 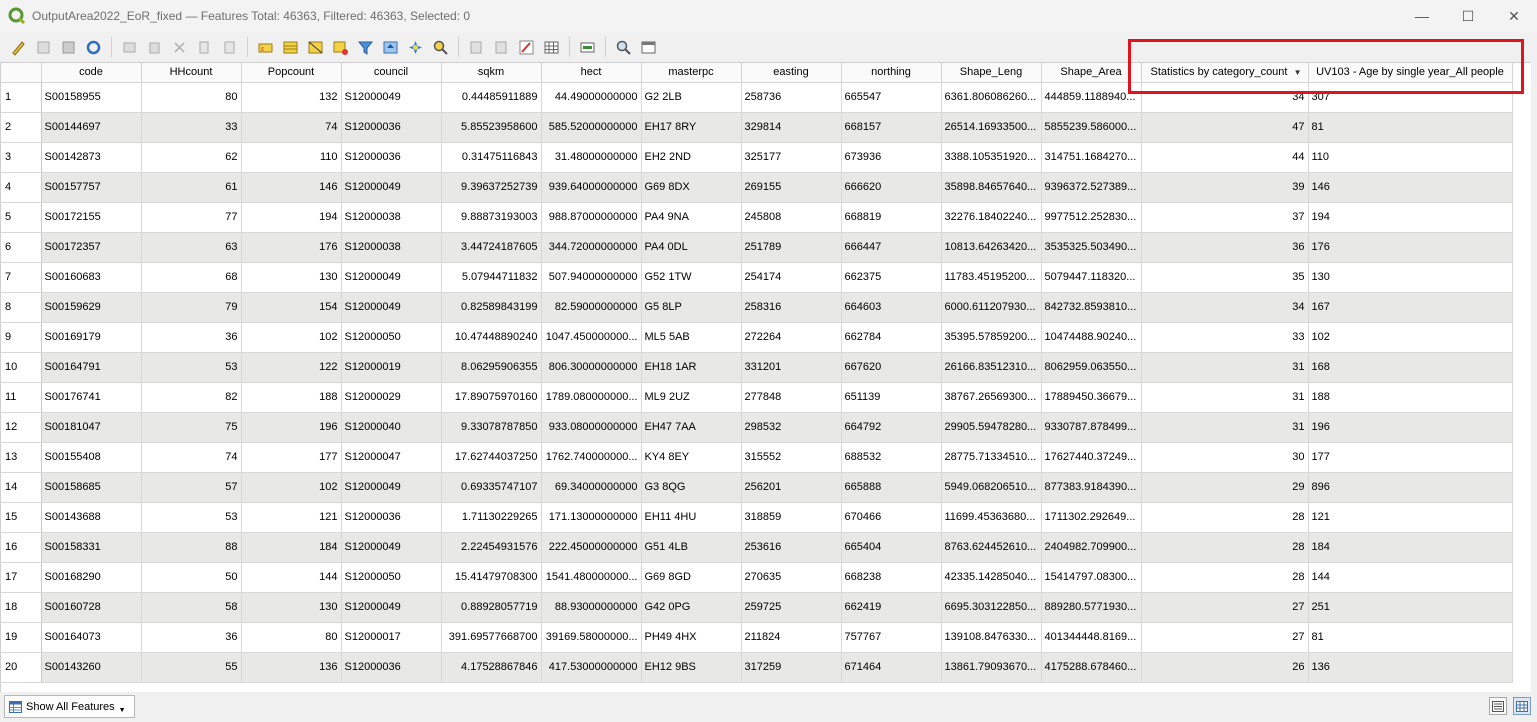 I want to click on table-cell: 82, so click(x=191, y=397).